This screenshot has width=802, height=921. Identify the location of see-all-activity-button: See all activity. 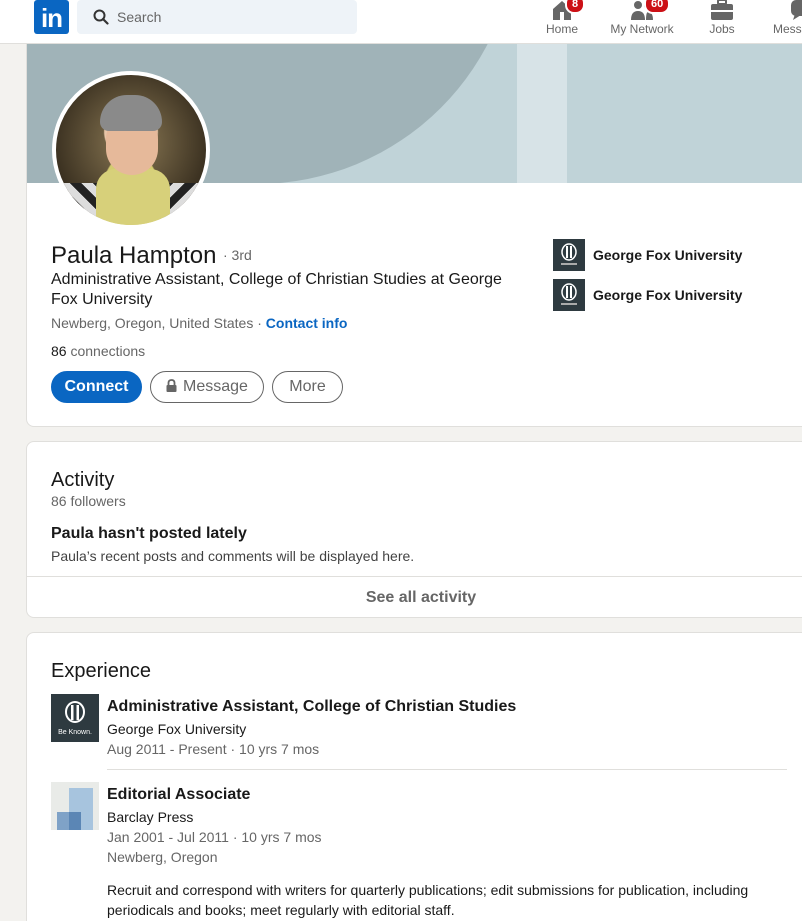
(414, 596).